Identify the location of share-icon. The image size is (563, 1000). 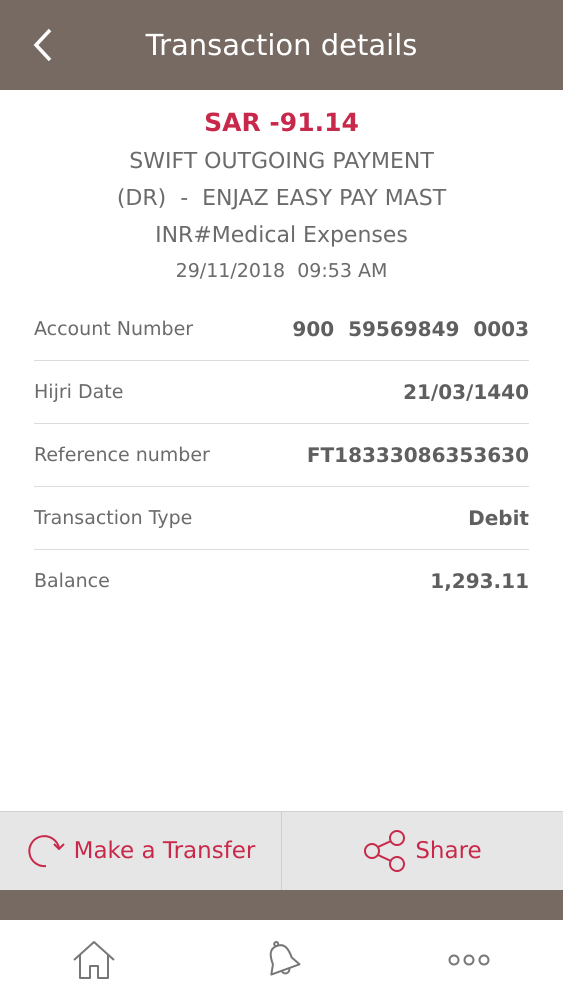
(385, 851).